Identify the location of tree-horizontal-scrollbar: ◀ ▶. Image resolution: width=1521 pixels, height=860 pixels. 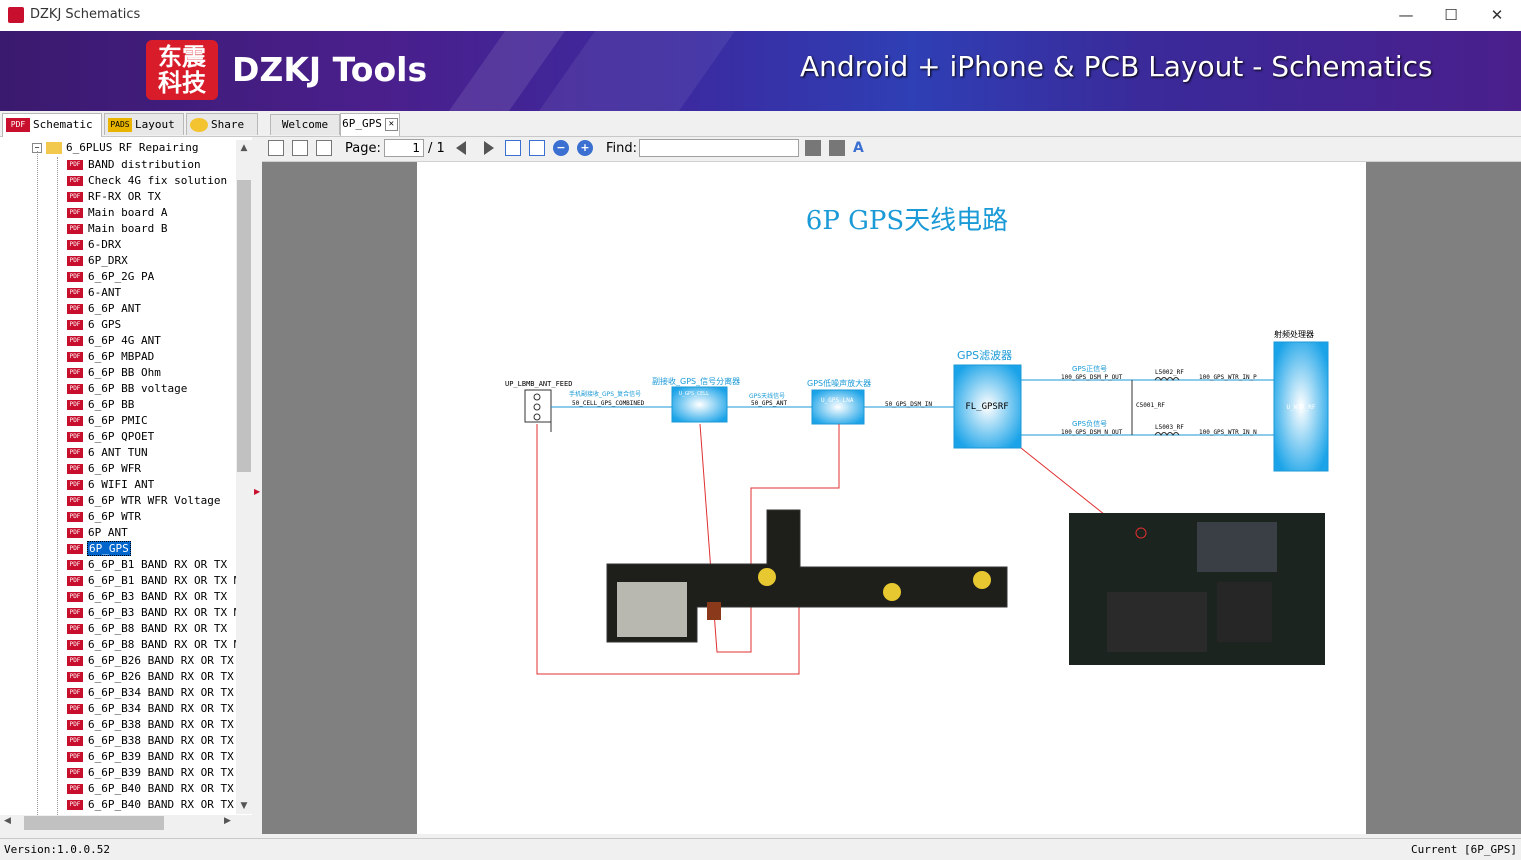
(126, 823).